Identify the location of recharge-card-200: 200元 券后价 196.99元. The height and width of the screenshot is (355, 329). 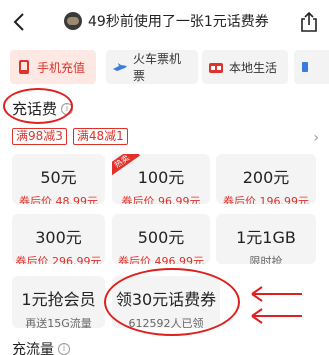
(266, 179).